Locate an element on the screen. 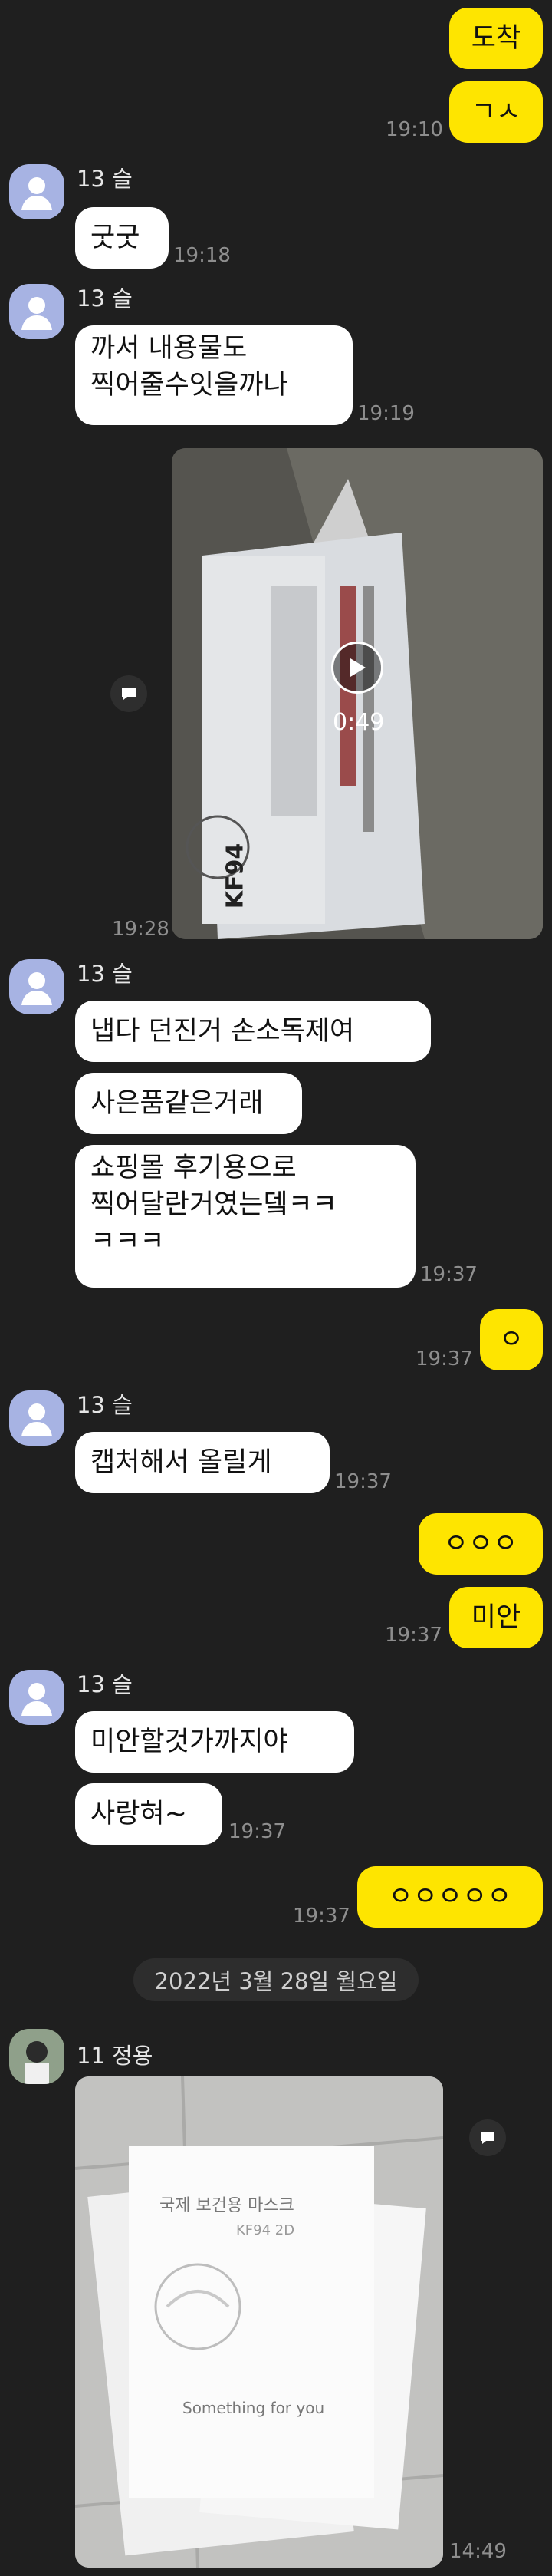 The image size is (552, 2576). incoming-message: 사은품같은거래 is located at coordinates (189, 1103).